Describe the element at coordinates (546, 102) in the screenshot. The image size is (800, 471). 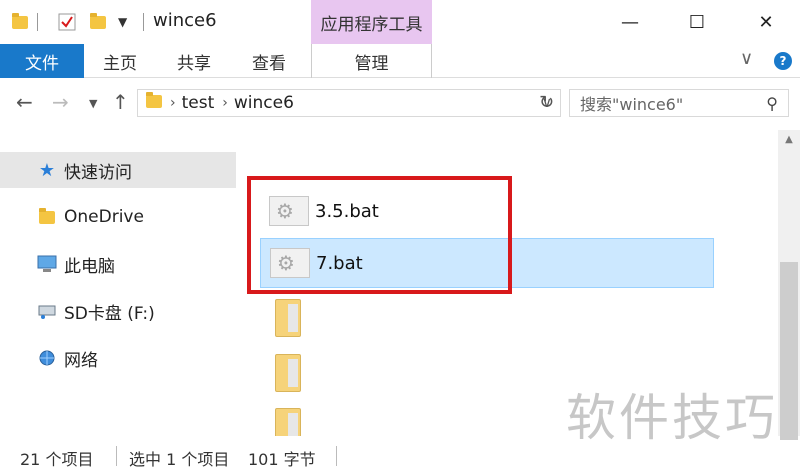
I see `refresh-icon: ↻` at that location.